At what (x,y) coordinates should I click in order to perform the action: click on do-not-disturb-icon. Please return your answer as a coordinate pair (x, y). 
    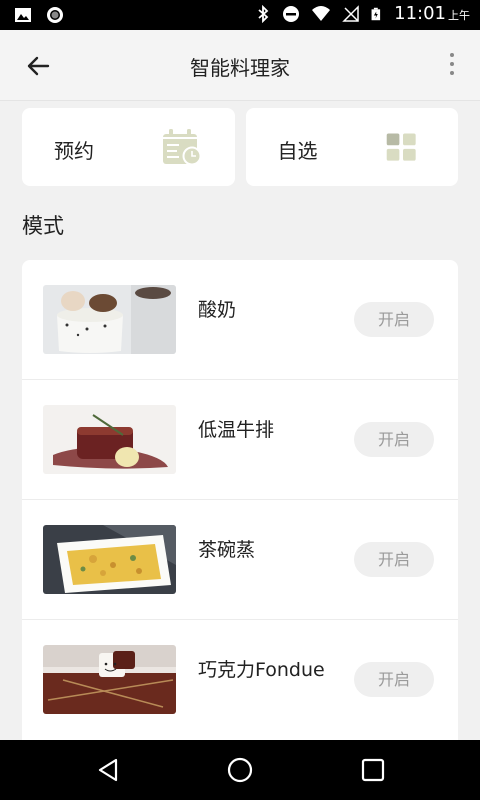
    Looking at the image, I should click on (291, 13).